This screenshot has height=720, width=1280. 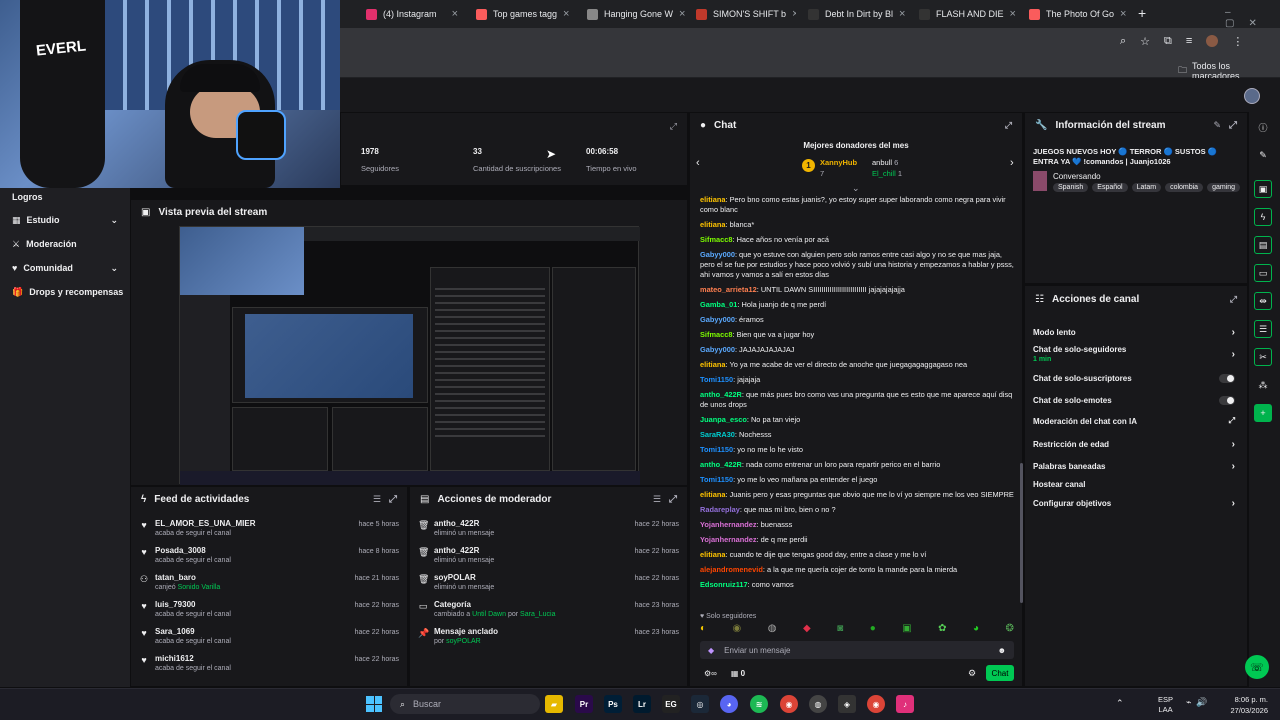 What do you see at coordinates (742, 14) in the screenshot?
I see `browser-tab: SIMON'S SHIFT b ×` at bounding box center [742, 14].